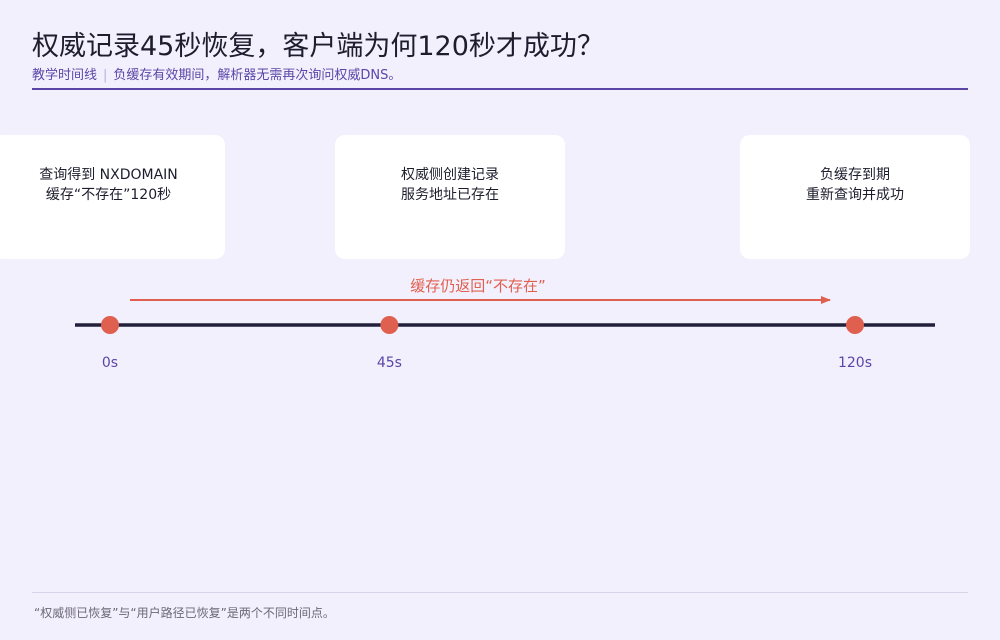  Describe the element at coordinates (65, 75) in the screenshot. I see `subtitle-tag: 教学时间线` at that location.